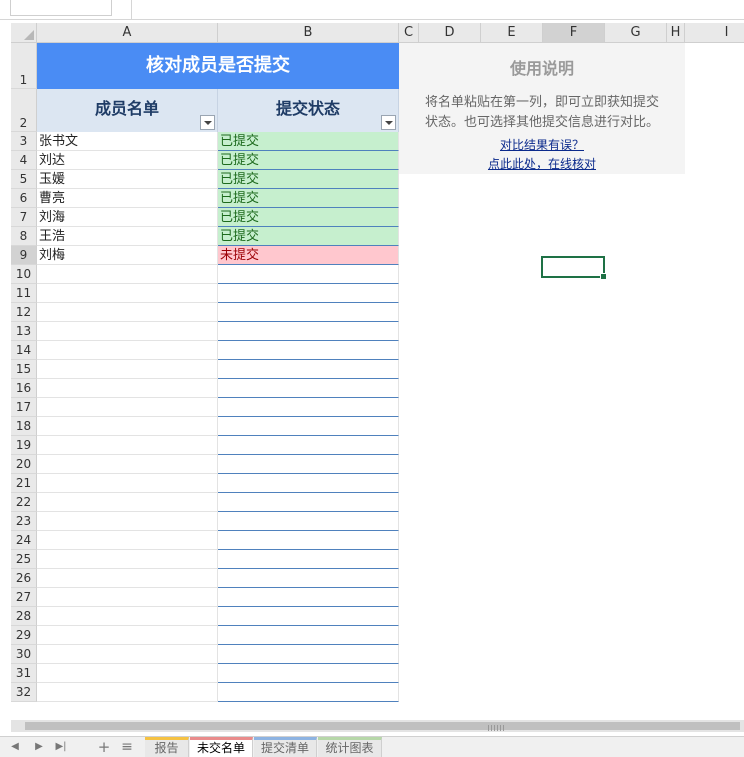 Image resolution: width=744 pixels, height=757 pixels. I want to click on column-header-d: D, so click(450, 33).